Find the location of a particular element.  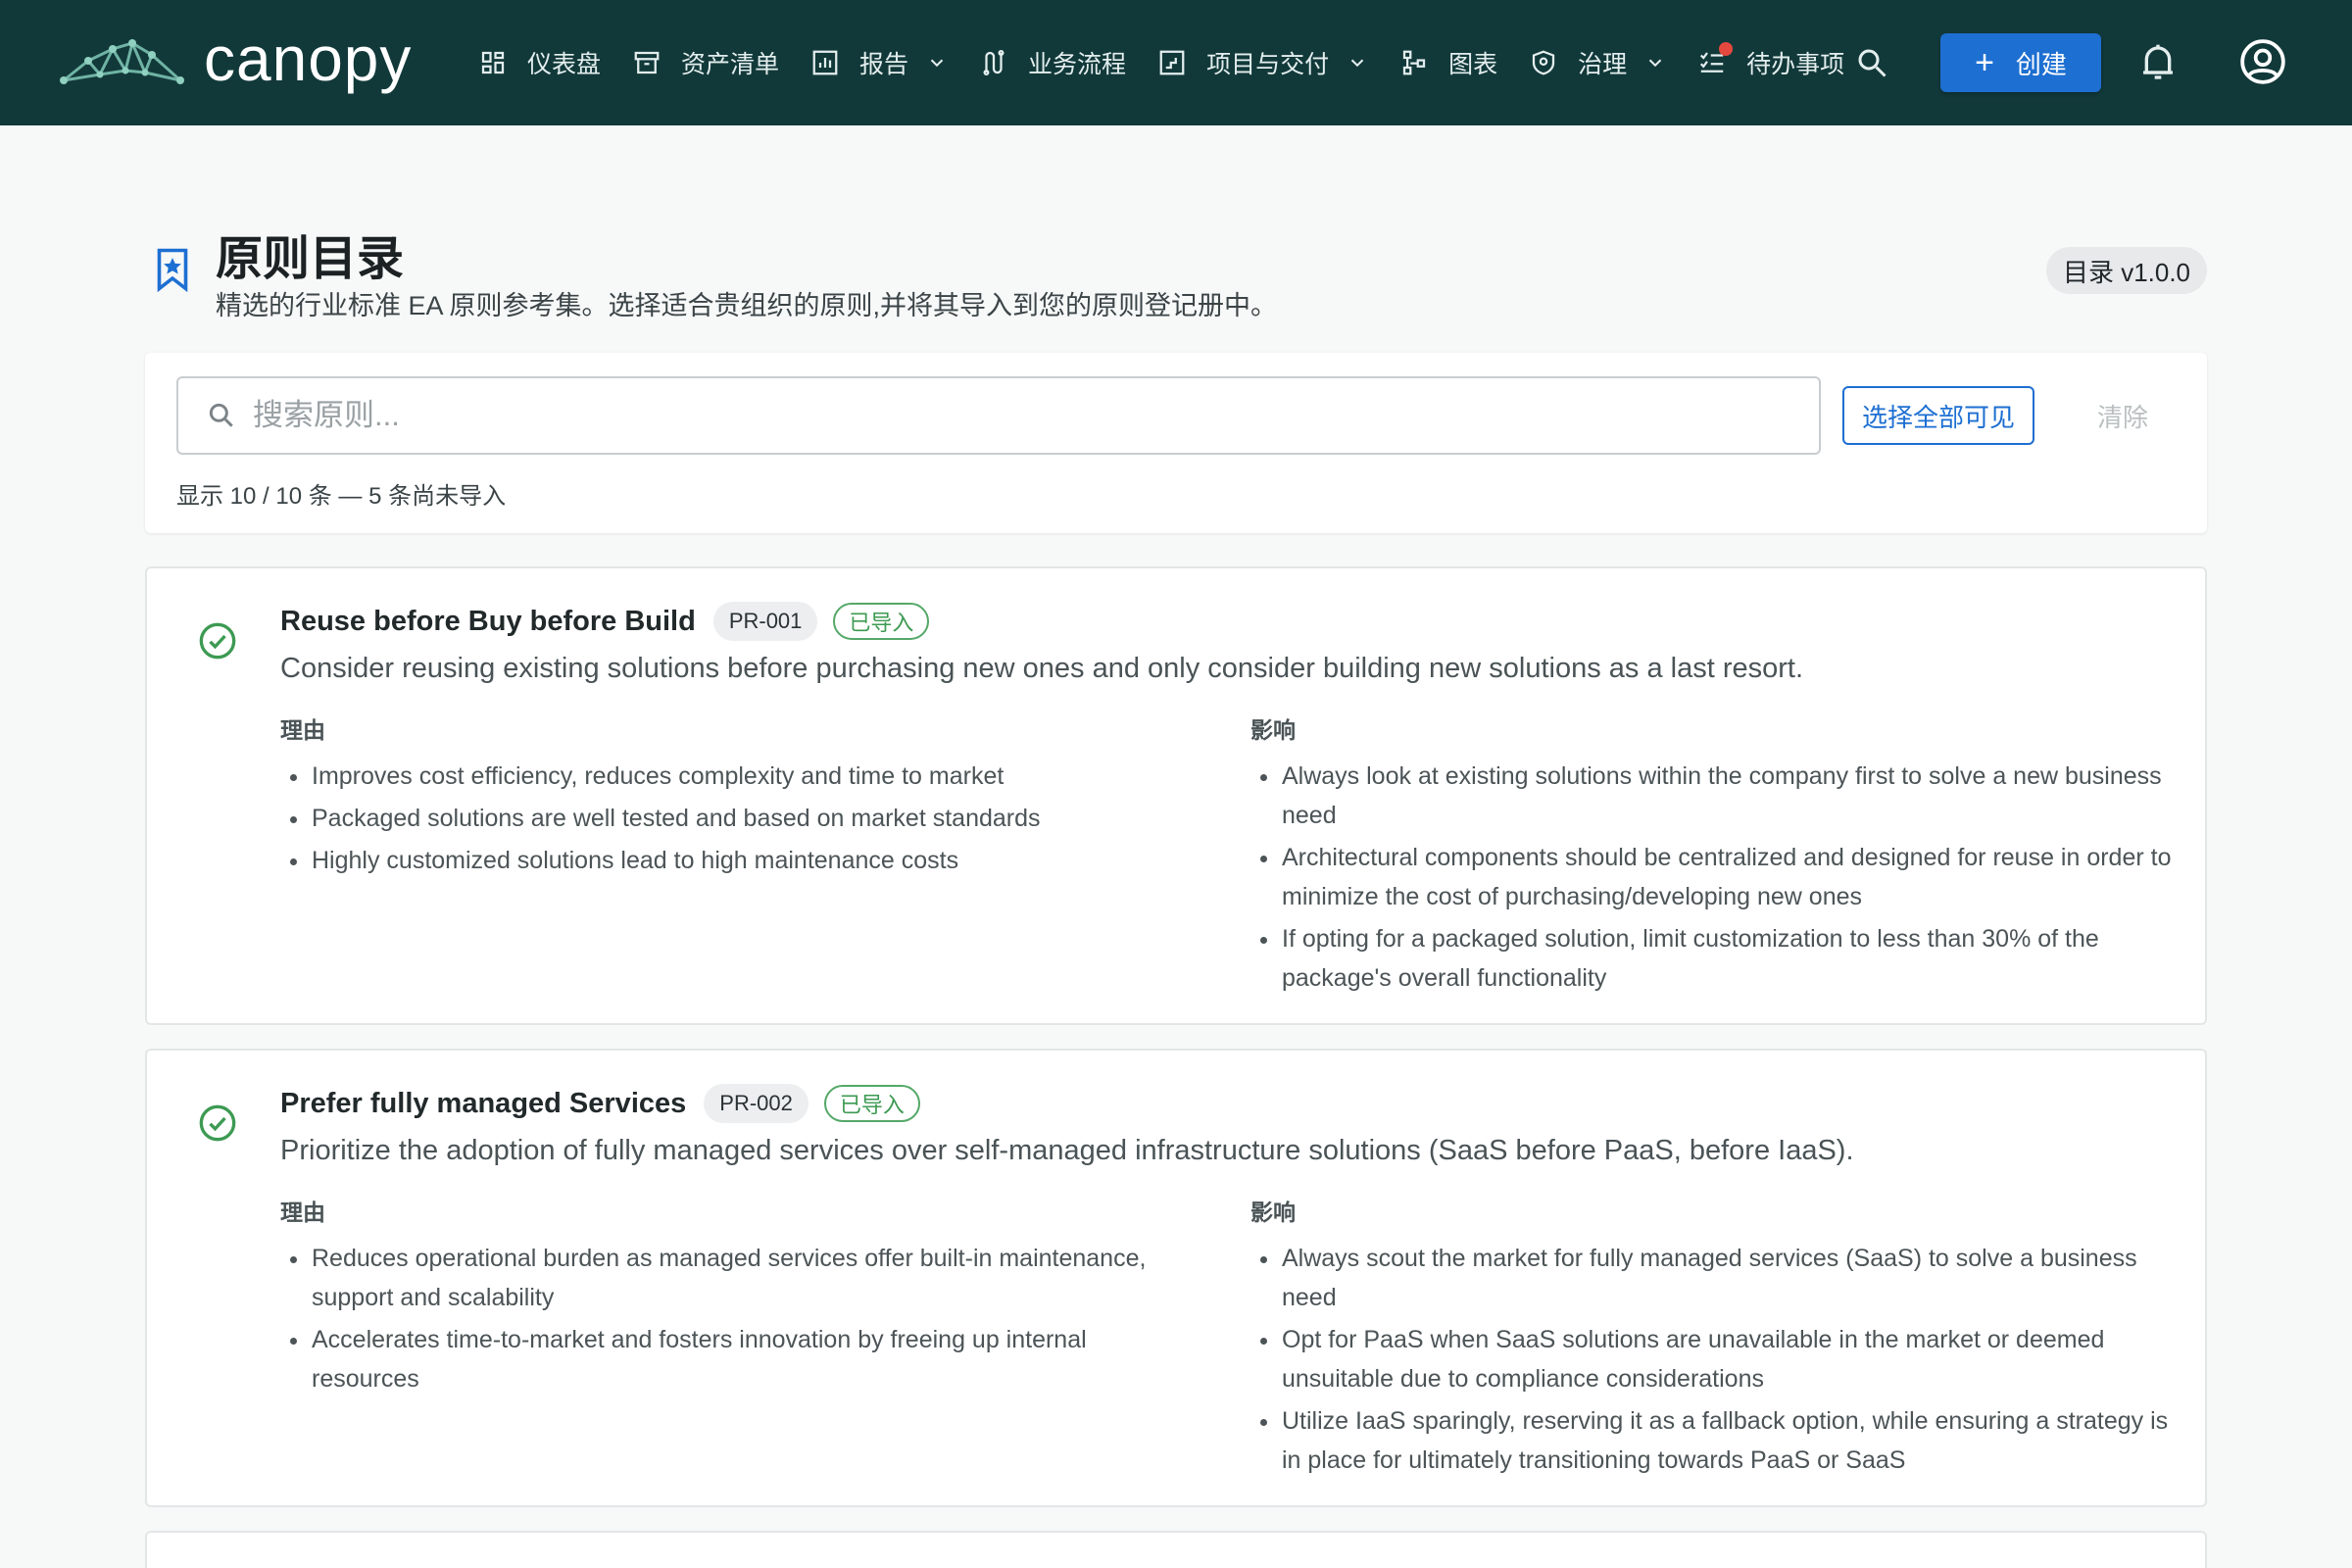

shield-icon is located at coordinates (1543, 62).